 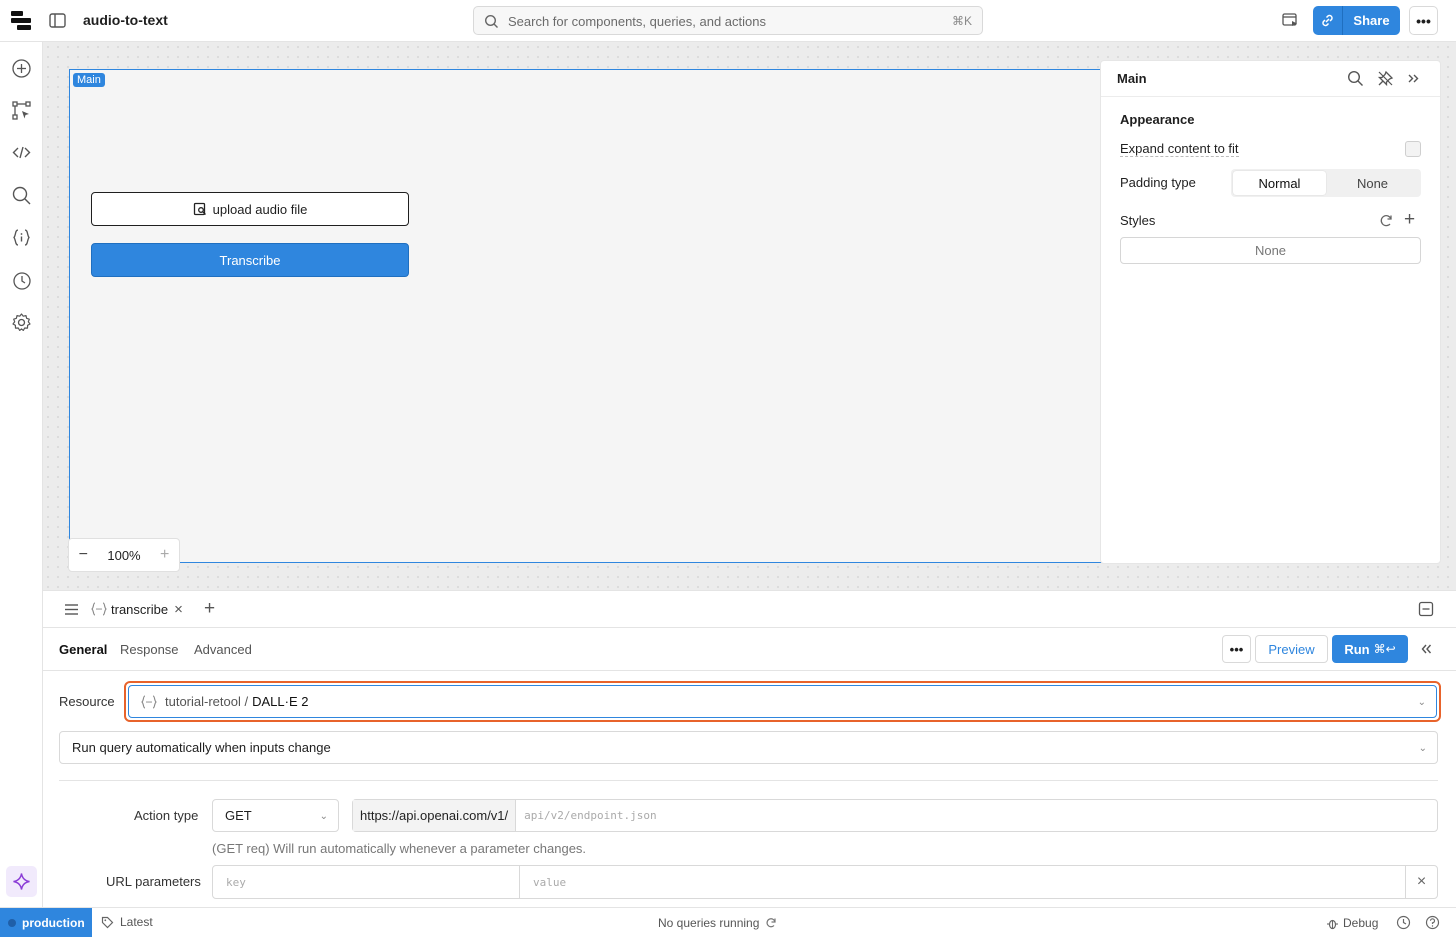 I want to click on copy-link-button, so click(x=1328, y=20).